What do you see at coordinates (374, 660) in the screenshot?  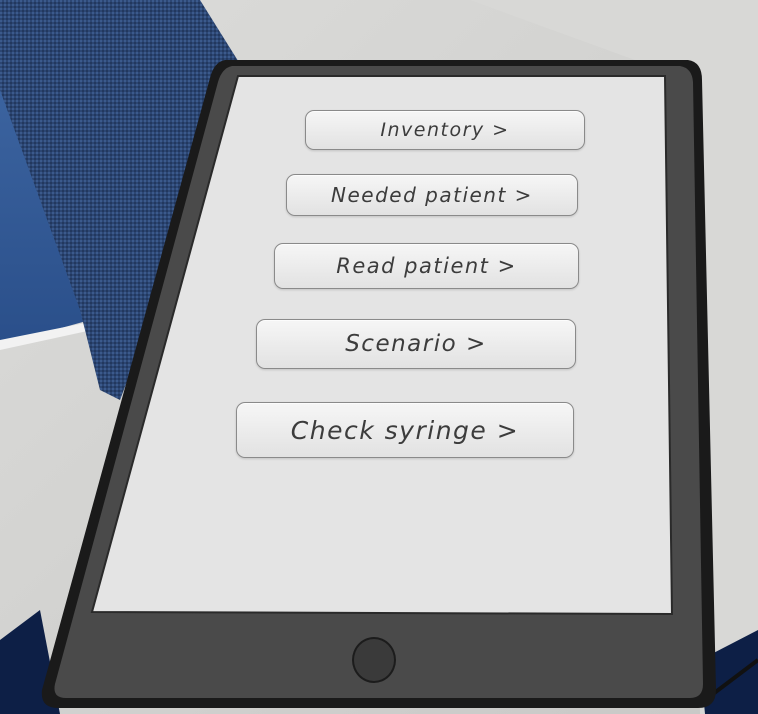 I see `home-button-icon` at bounding box center [374, 660].